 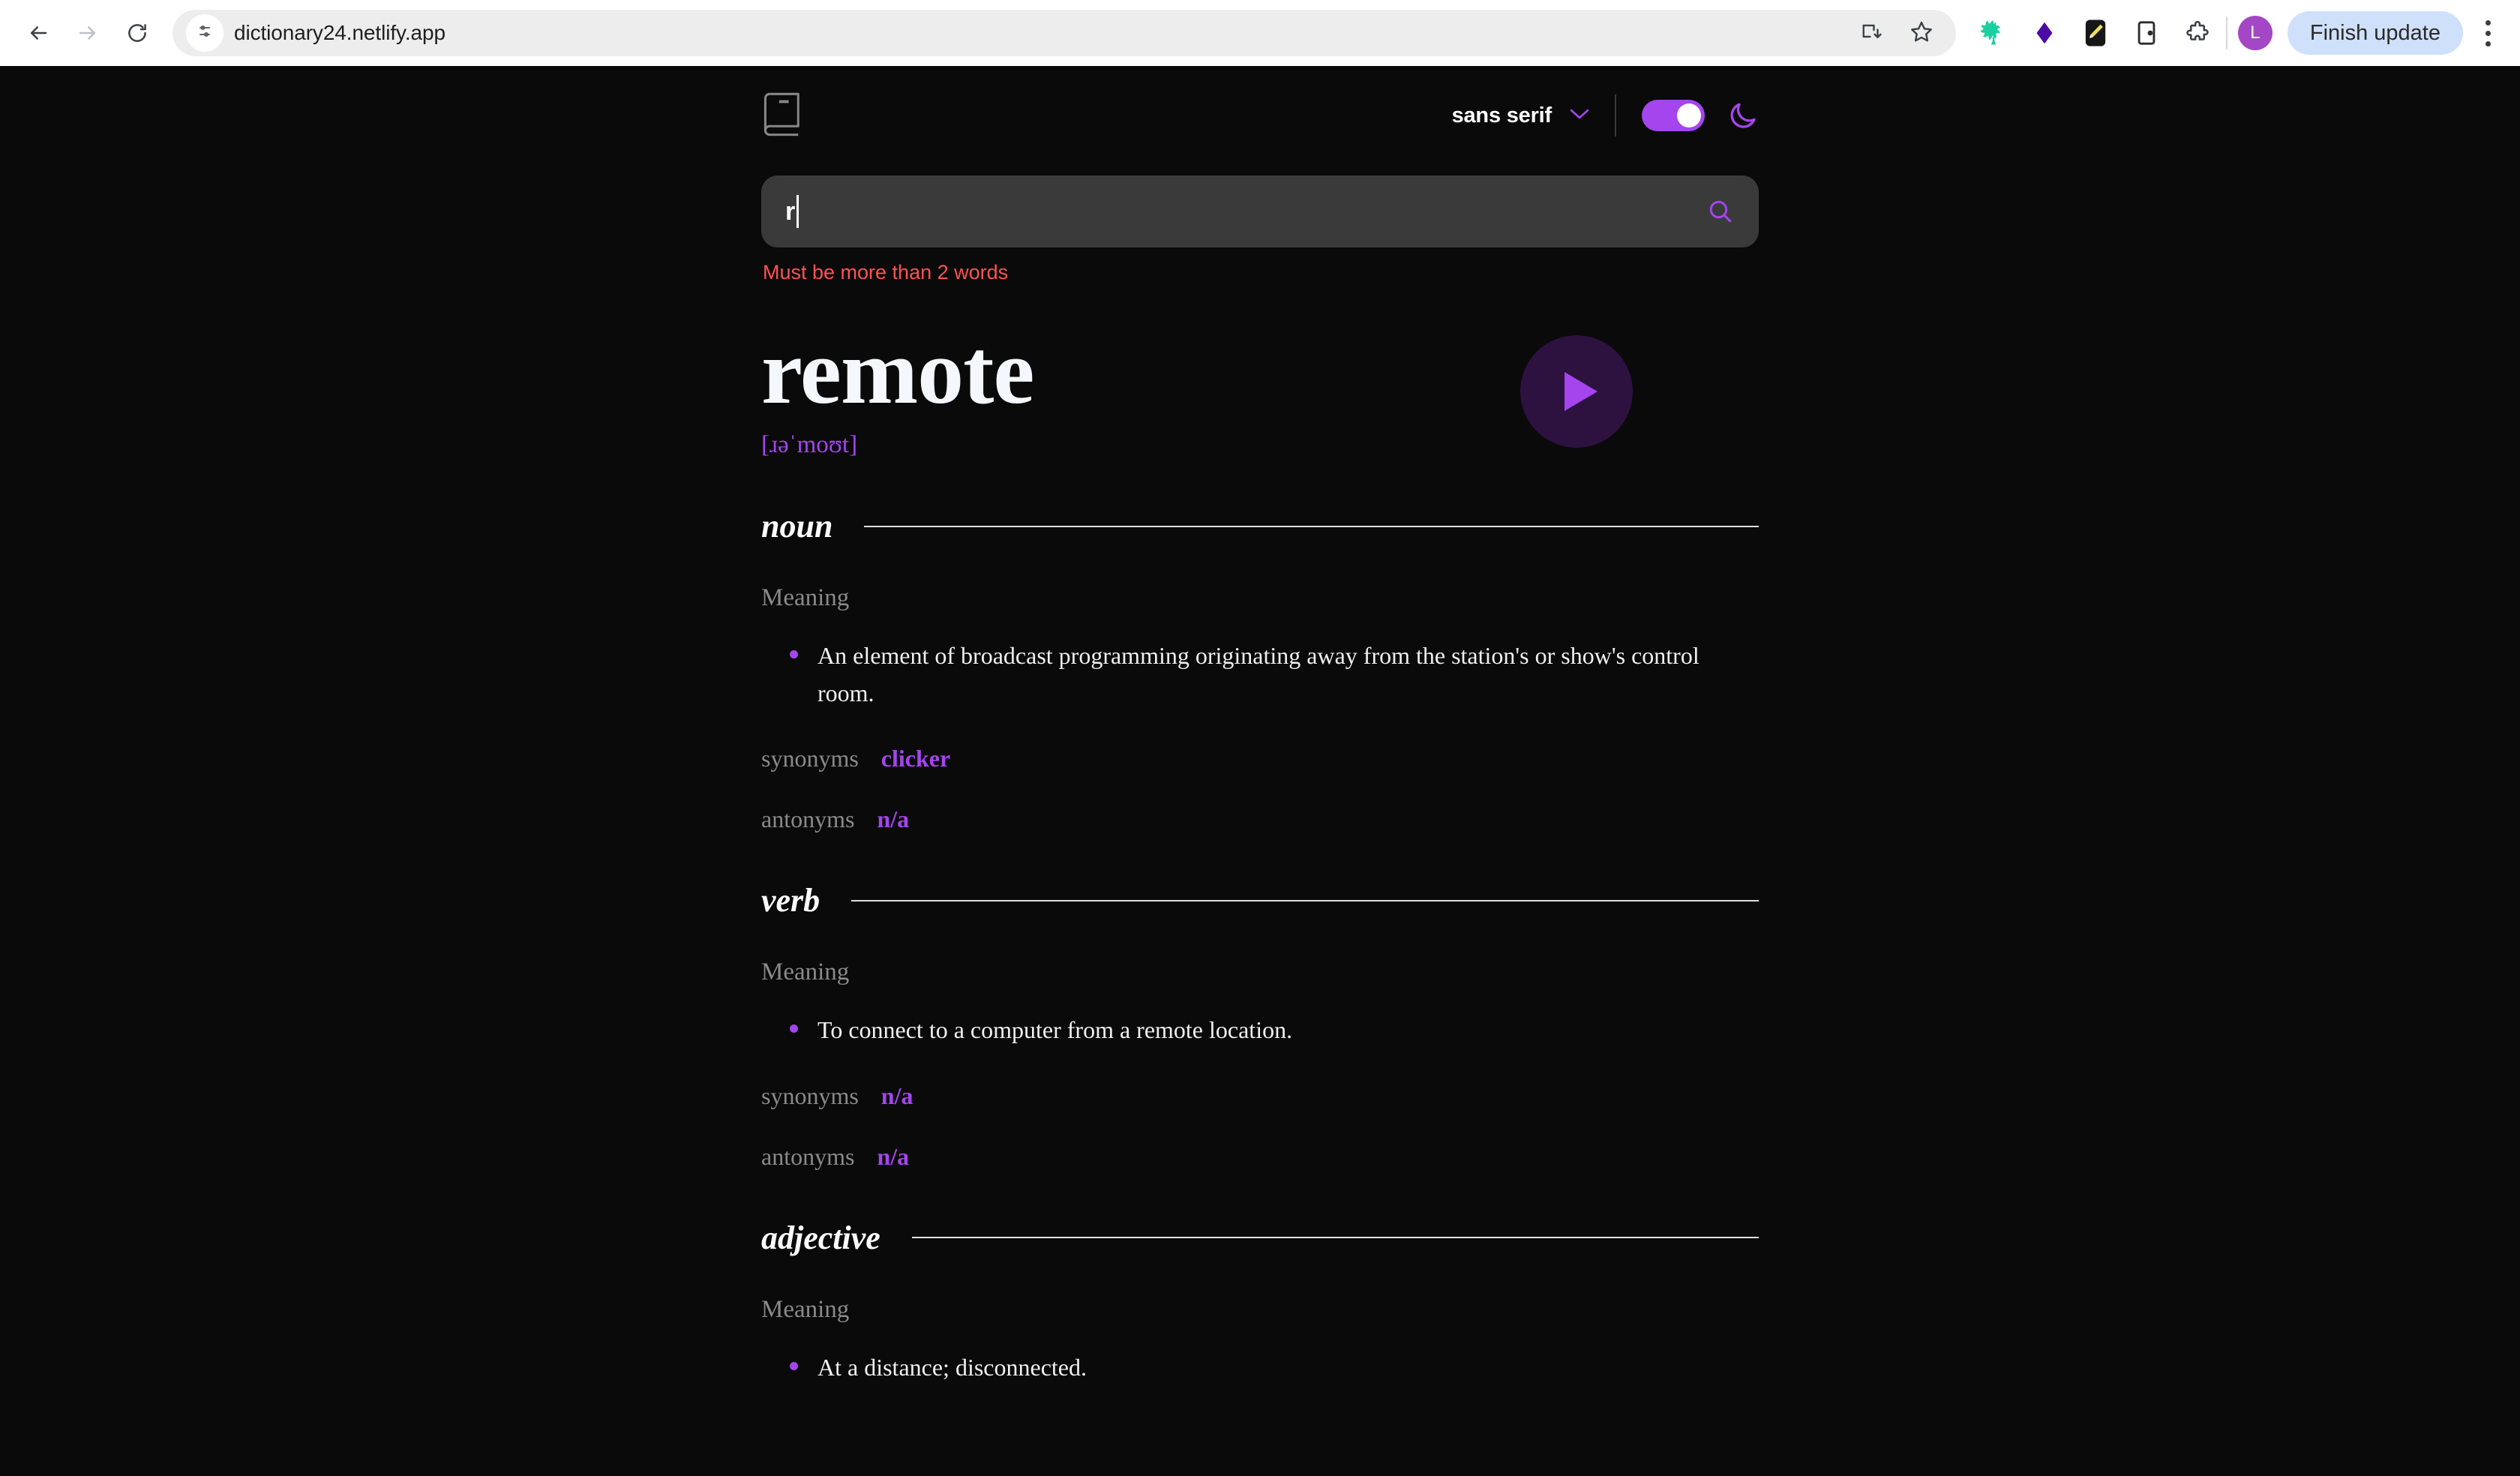 What do you see at coordinates (820, 1237) in the screenshot?
I see `pos-name: adjective` at bounding box center [820, 1237].